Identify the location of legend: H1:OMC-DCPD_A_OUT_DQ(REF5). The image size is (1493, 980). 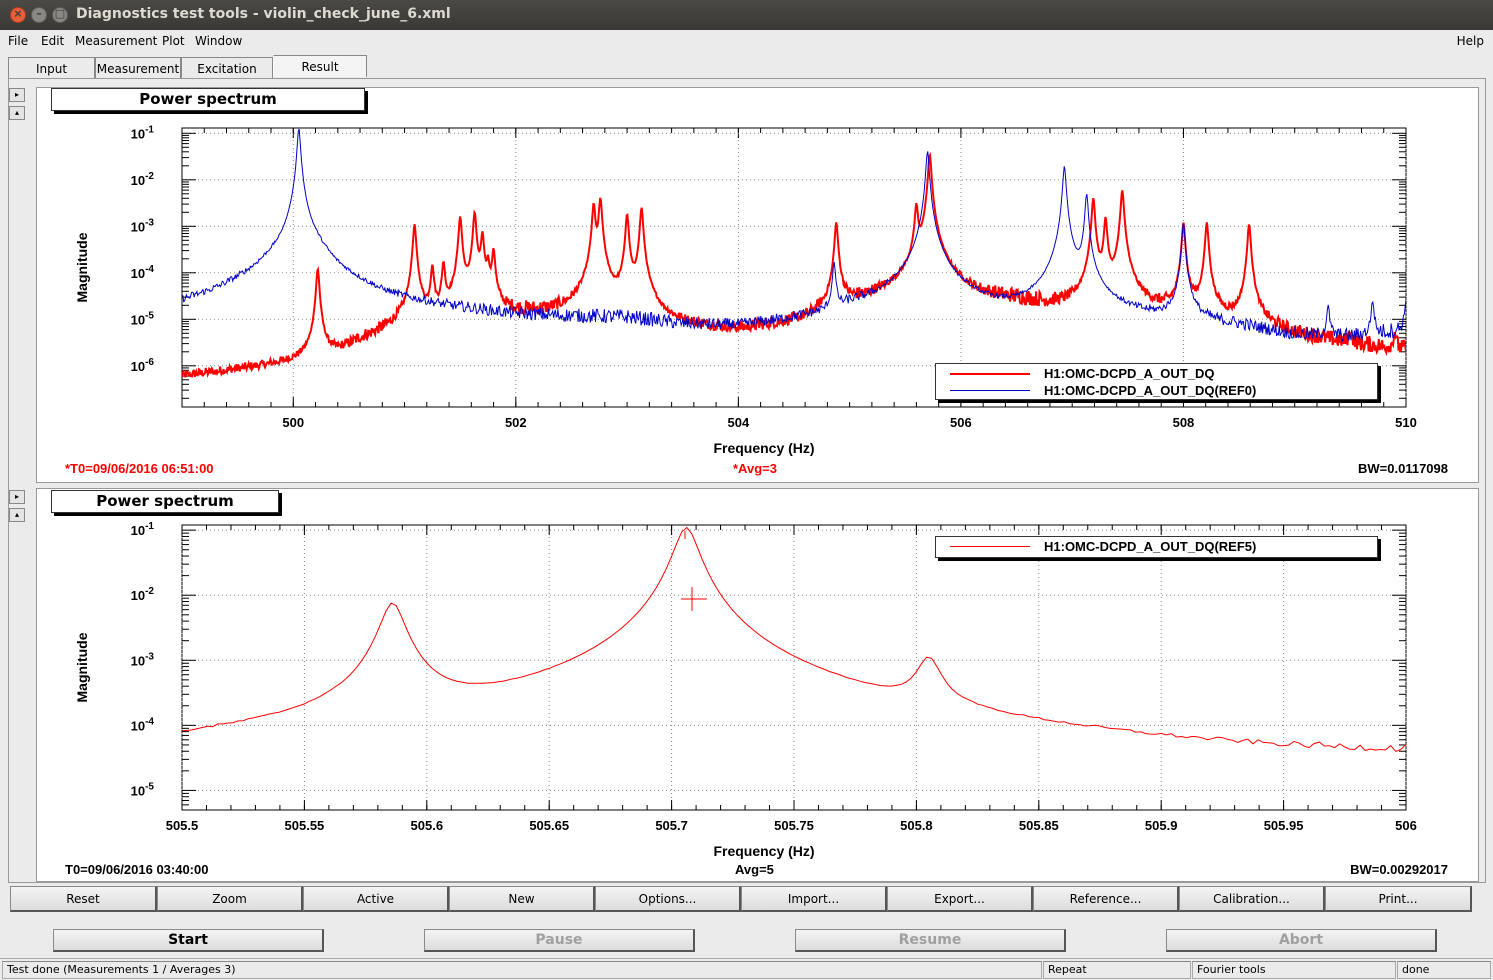
(1156, 547).